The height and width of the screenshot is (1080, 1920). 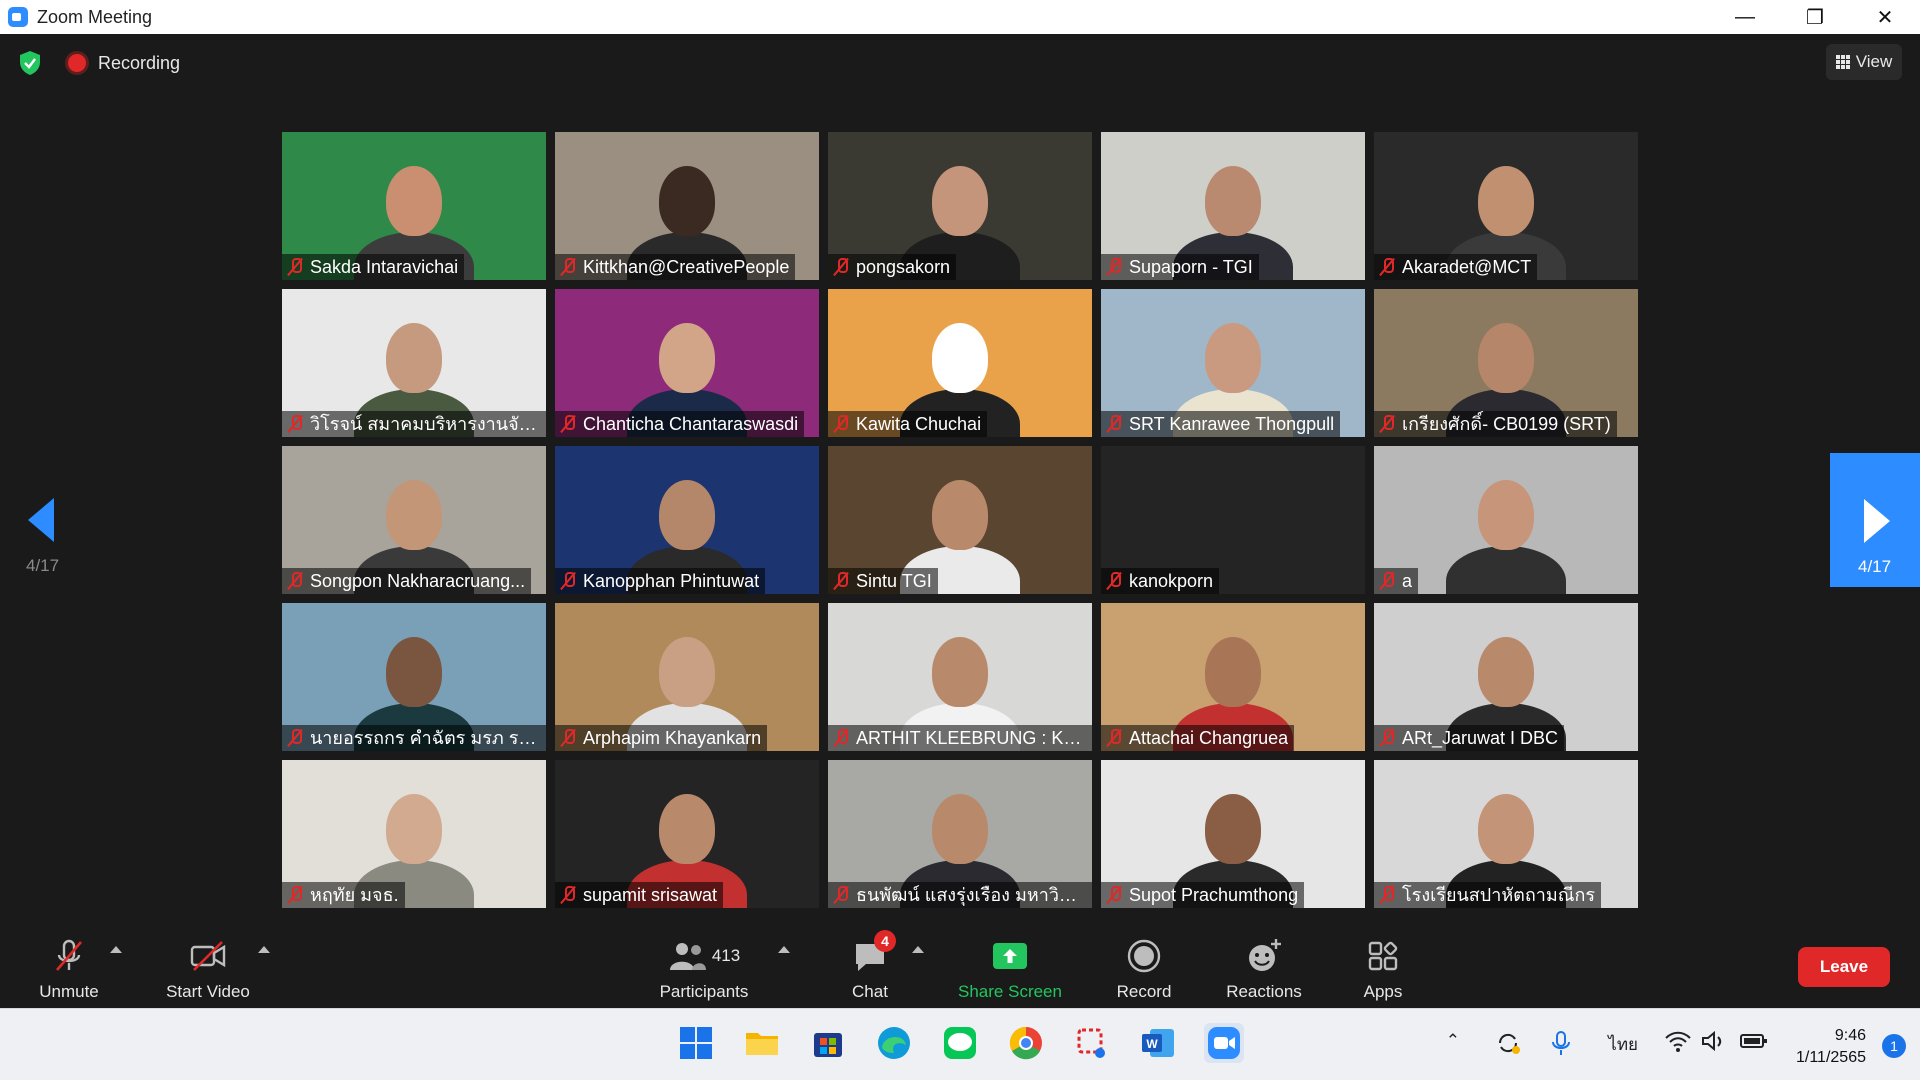 I want to click on participants-button: 413 Participants, so click(x=704, y=968).